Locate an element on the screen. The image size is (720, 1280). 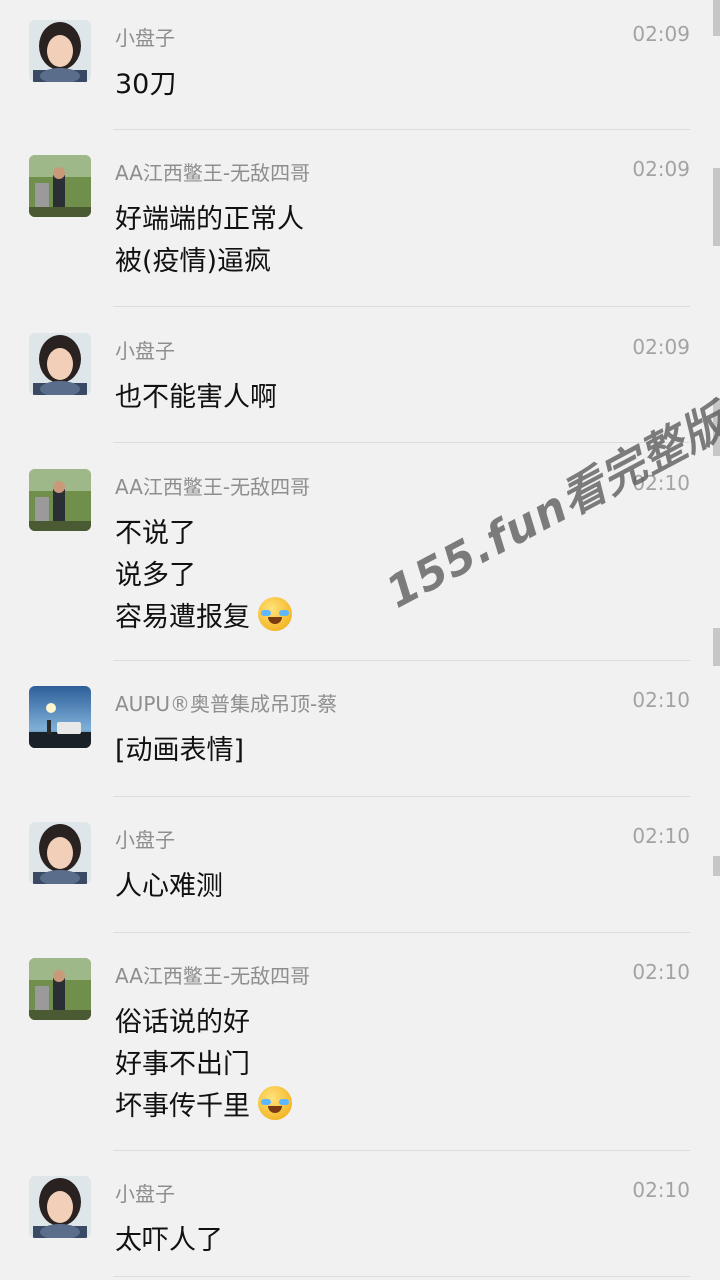
message-text: 好端端的正常人 被(疫情)逼疯 is located at coordinates (209, 237).